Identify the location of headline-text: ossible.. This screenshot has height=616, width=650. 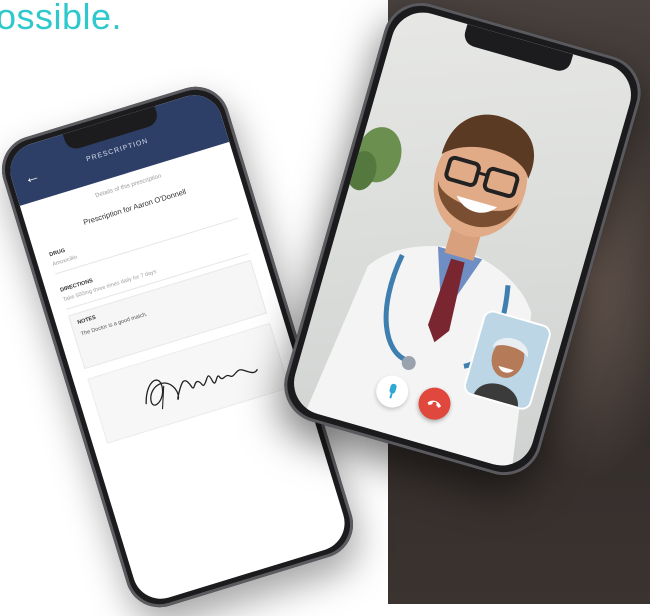
(61, 18).